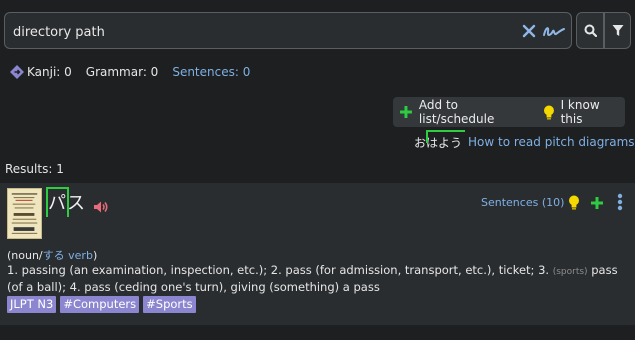  What do you see at coordinates (57, 202) in the screenshot?
I see `pitch-accent-marker` at bounding box center [57, 202].